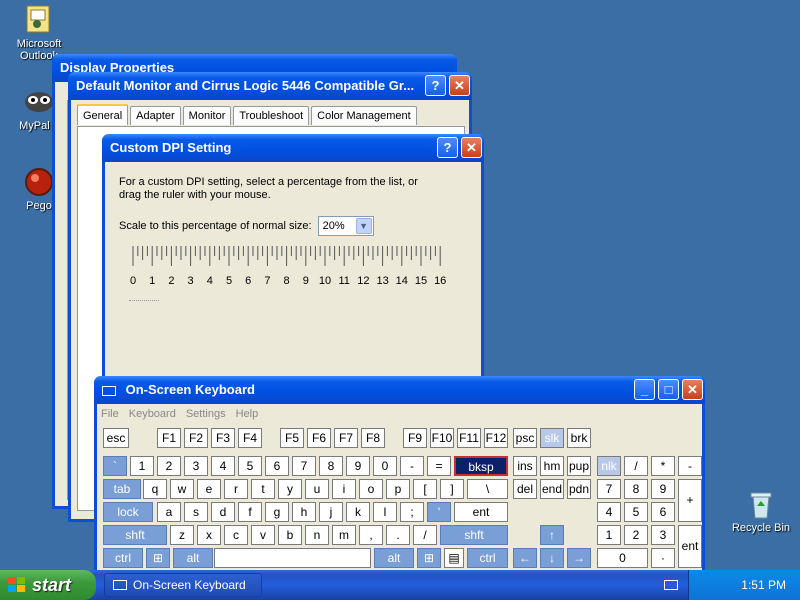 This screenshot has height=600, width=800. Describe the element at coordinates (142, 466) in the screenshot. I see `key-1: 1` at that location.